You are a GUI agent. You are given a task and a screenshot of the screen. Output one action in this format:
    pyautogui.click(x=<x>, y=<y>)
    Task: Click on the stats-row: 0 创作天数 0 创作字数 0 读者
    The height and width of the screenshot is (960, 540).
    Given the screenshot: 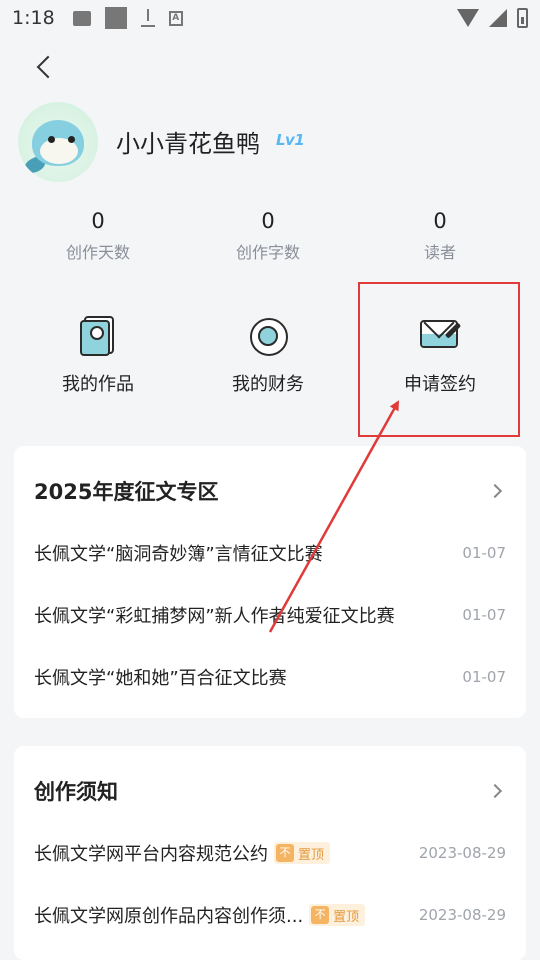 What is the action you would take?
    pyautogui.click(x=270, y=240)
    